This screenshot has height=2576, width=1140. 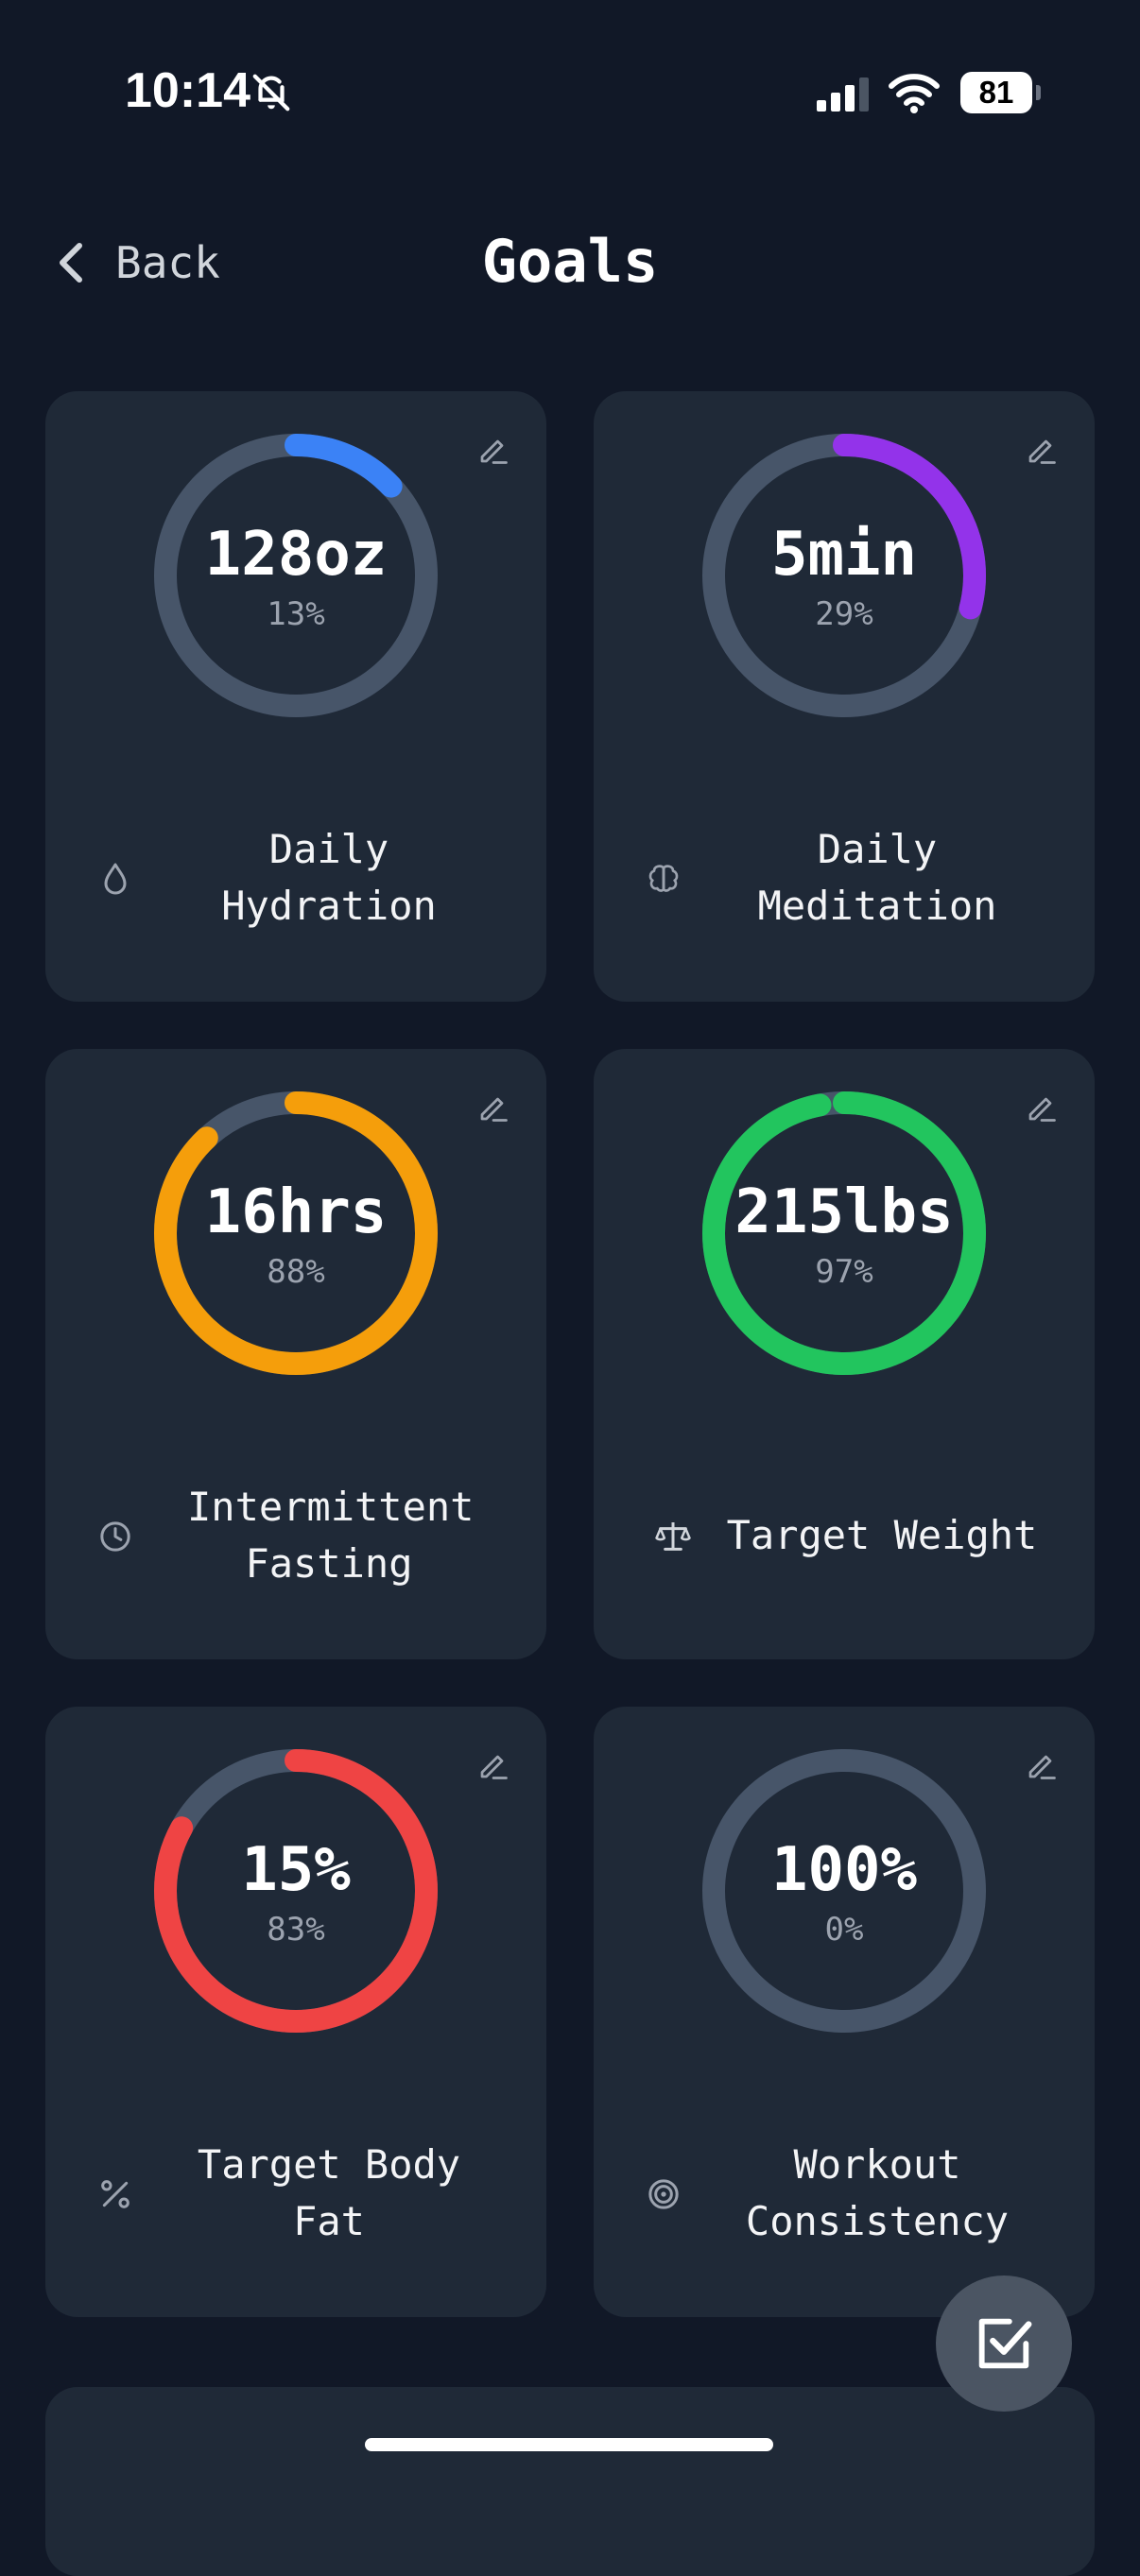 What do you see at coordinates (673, 1536) in the screenshot?
I see `scale-icon` at bounding box center [673, 1536].